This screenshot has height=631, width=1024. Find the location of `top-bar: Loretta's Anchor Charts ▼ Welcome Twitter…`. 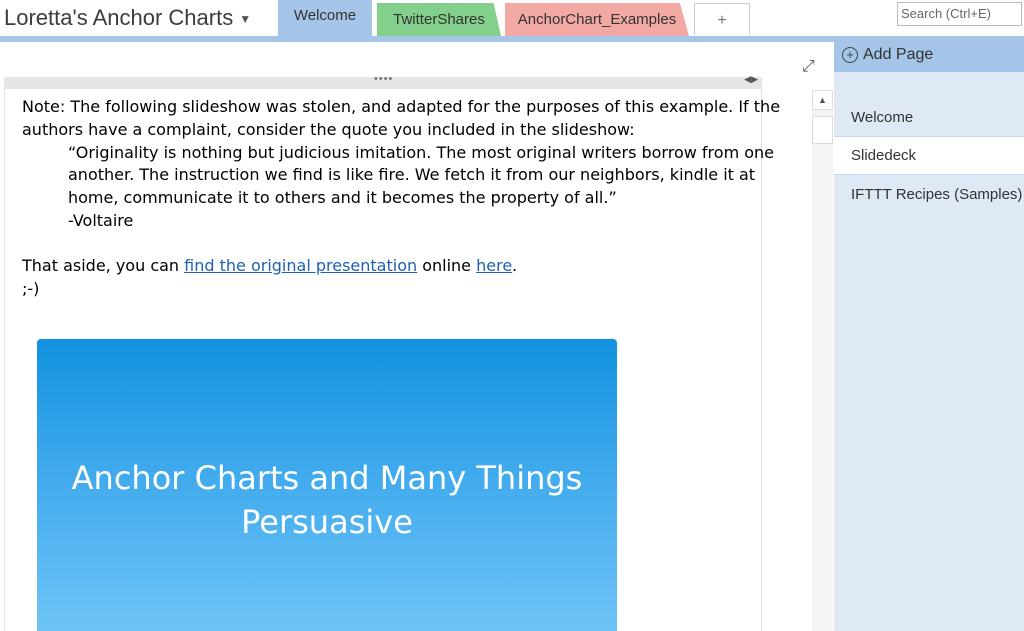

top-bar: Loretta's Anchor Charts ▼ Welcome Twitter… is located at coordinates (512, 19).